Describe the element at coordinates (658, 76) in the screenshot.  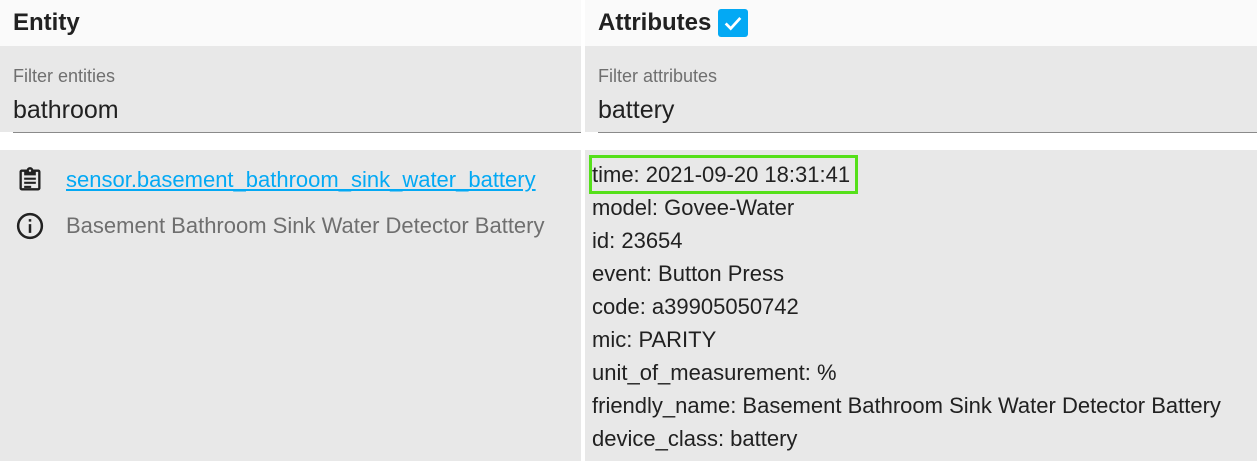
I see `attributes-filter-label: Filter attributes` at that location.